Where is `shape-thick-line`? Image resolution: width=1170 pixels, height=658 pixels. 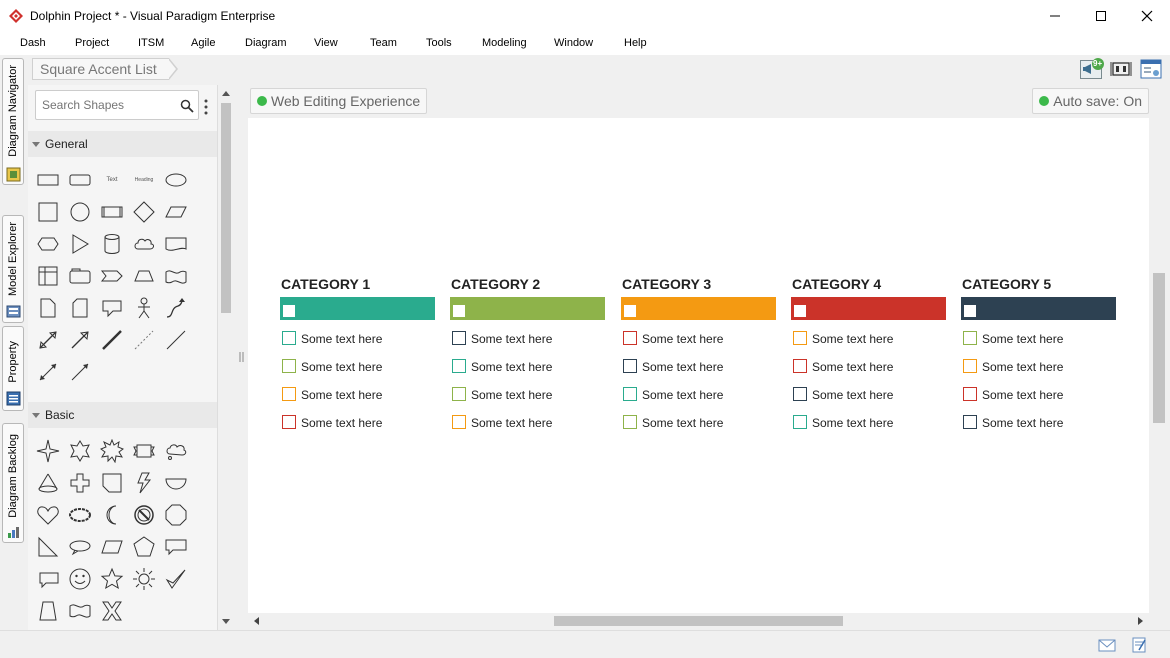
shape-thick-line is located at coordinates (112, 340).